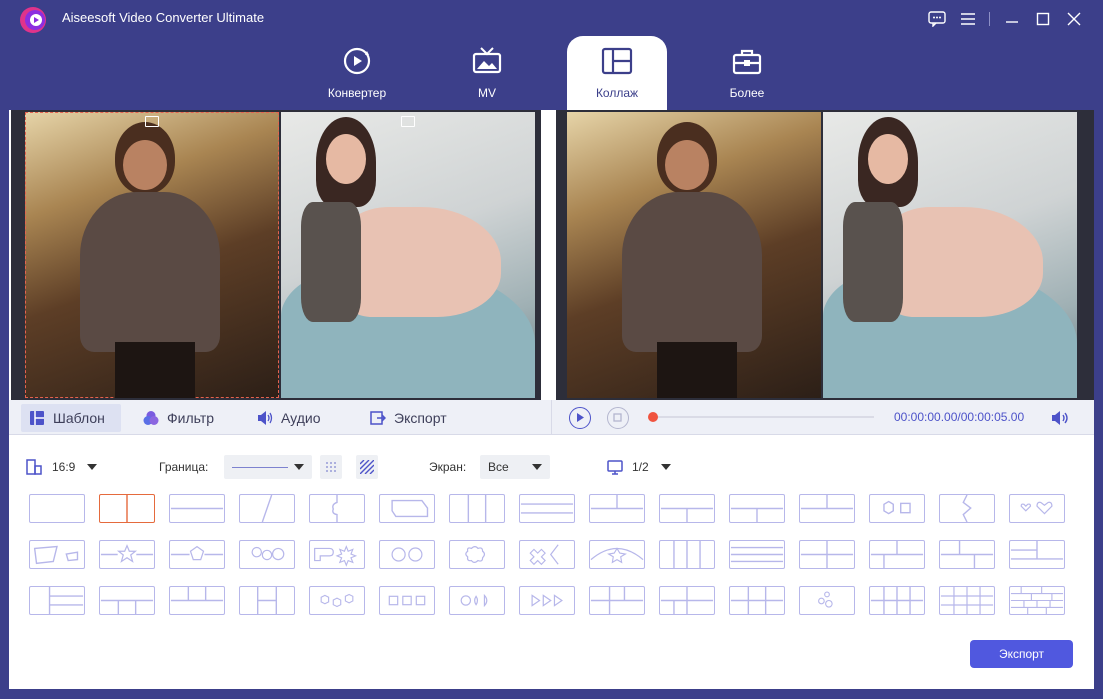  Describe the element at coordinates (747, 62) in the screenshot. I see `toolbox-icon` at that location.